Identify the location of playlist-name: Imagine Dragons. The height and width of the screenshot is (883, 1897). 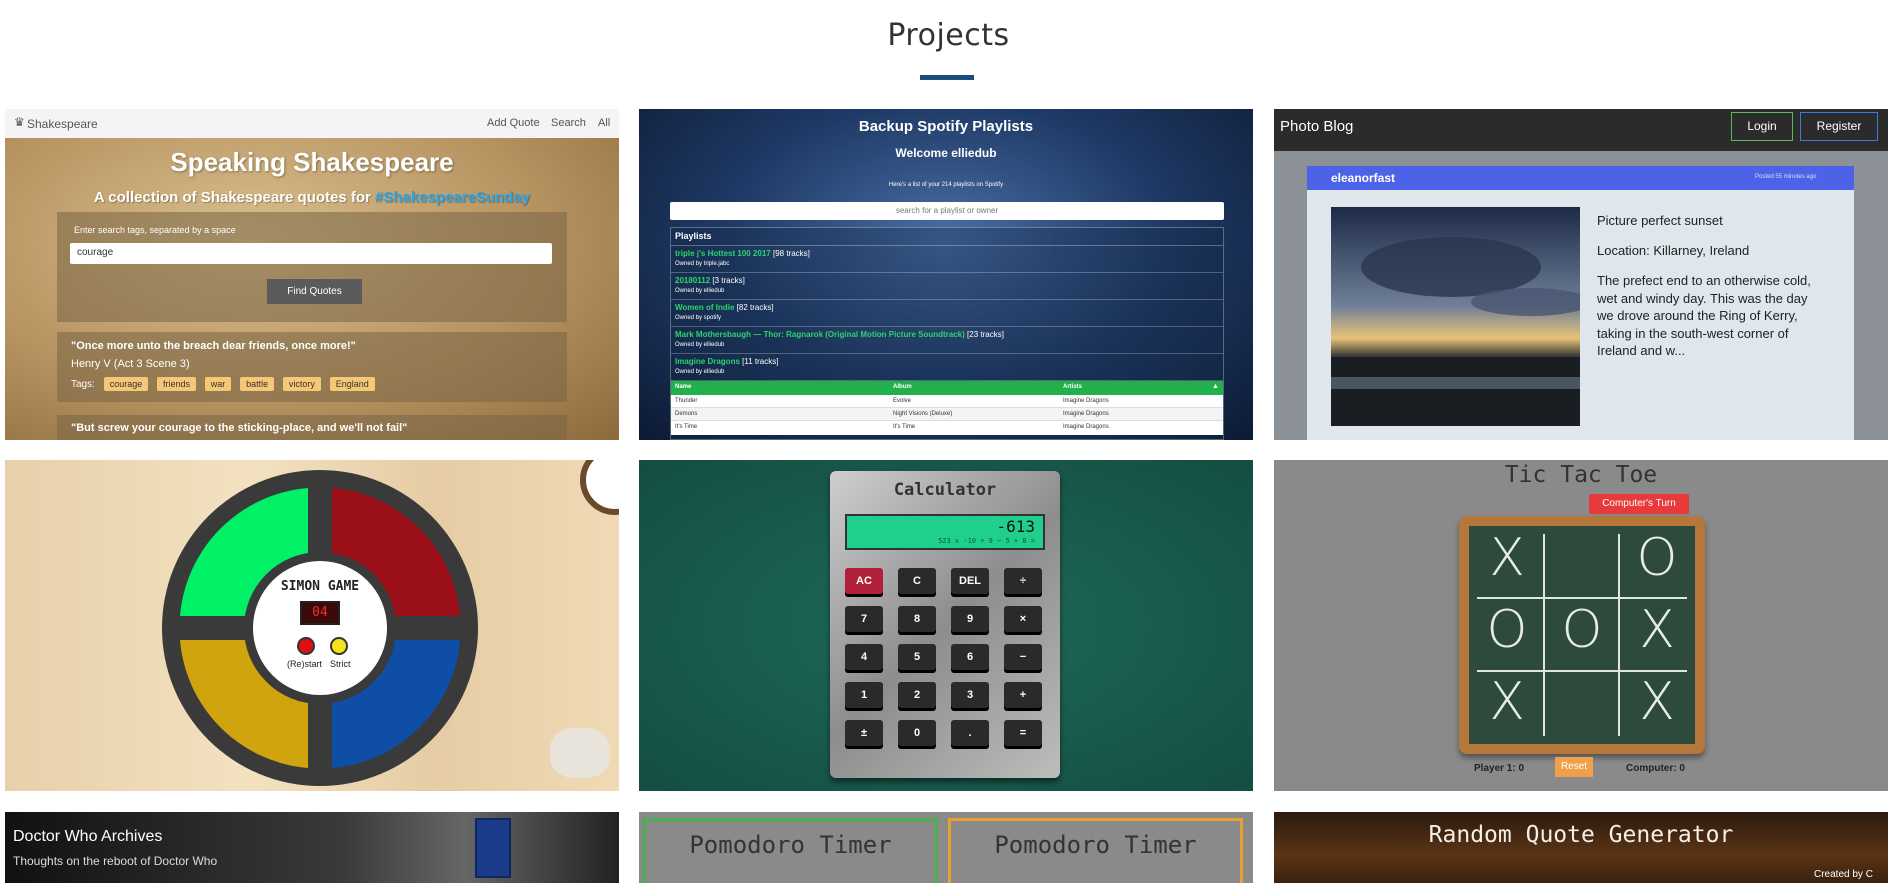
(707, 361).